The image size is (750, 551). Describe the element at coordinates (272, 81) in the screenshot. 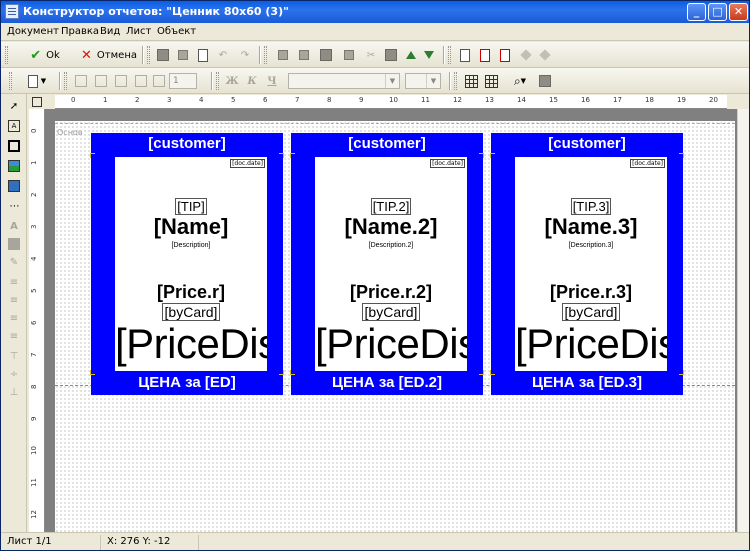

I see `underline-button: Ч` at that location.